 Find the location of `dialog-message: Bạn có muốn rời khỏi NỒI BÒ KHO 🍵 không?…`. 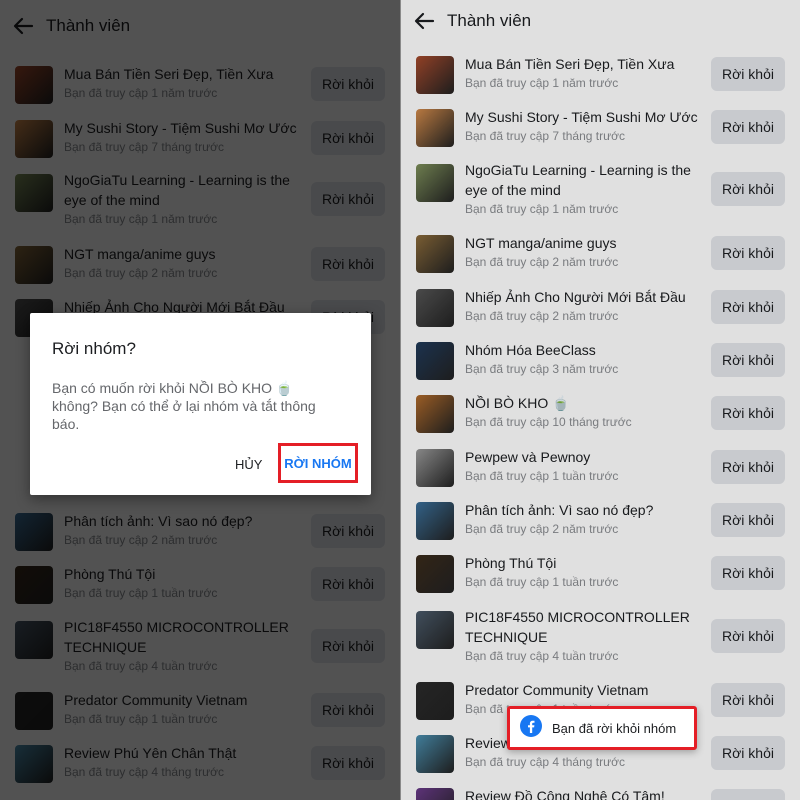

dialog-message: Bạn có muốn rời khỏi NỒI BÒ KHO 🍵 không?… is located at coordinates (184, 406).